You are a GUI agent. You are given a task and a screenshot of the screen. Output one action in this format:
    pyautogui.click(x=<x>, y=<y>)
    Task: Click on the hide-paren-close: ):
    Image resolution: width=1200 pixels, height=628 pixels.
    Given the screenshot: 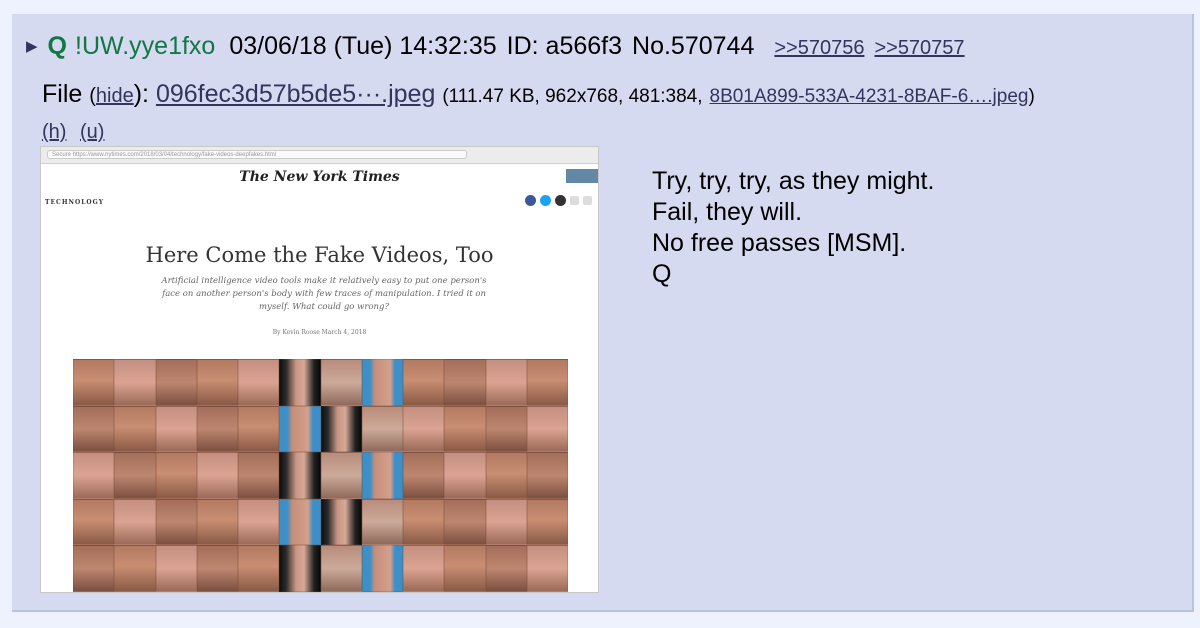 What is the action you would take?
    pyautogui.click(x=141, y=94)
    